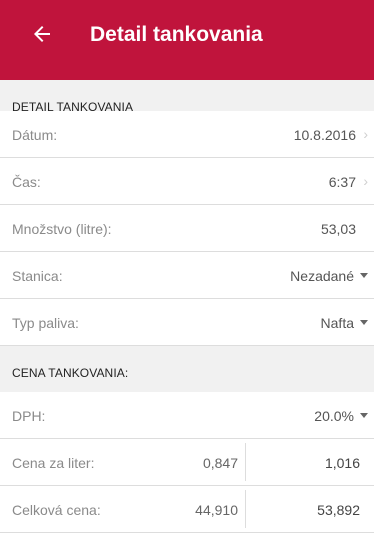  What do you see at coordinates (37, 276) in the screenshot?
I see `station-label: Stanica:` at bounding box center [37, 276].